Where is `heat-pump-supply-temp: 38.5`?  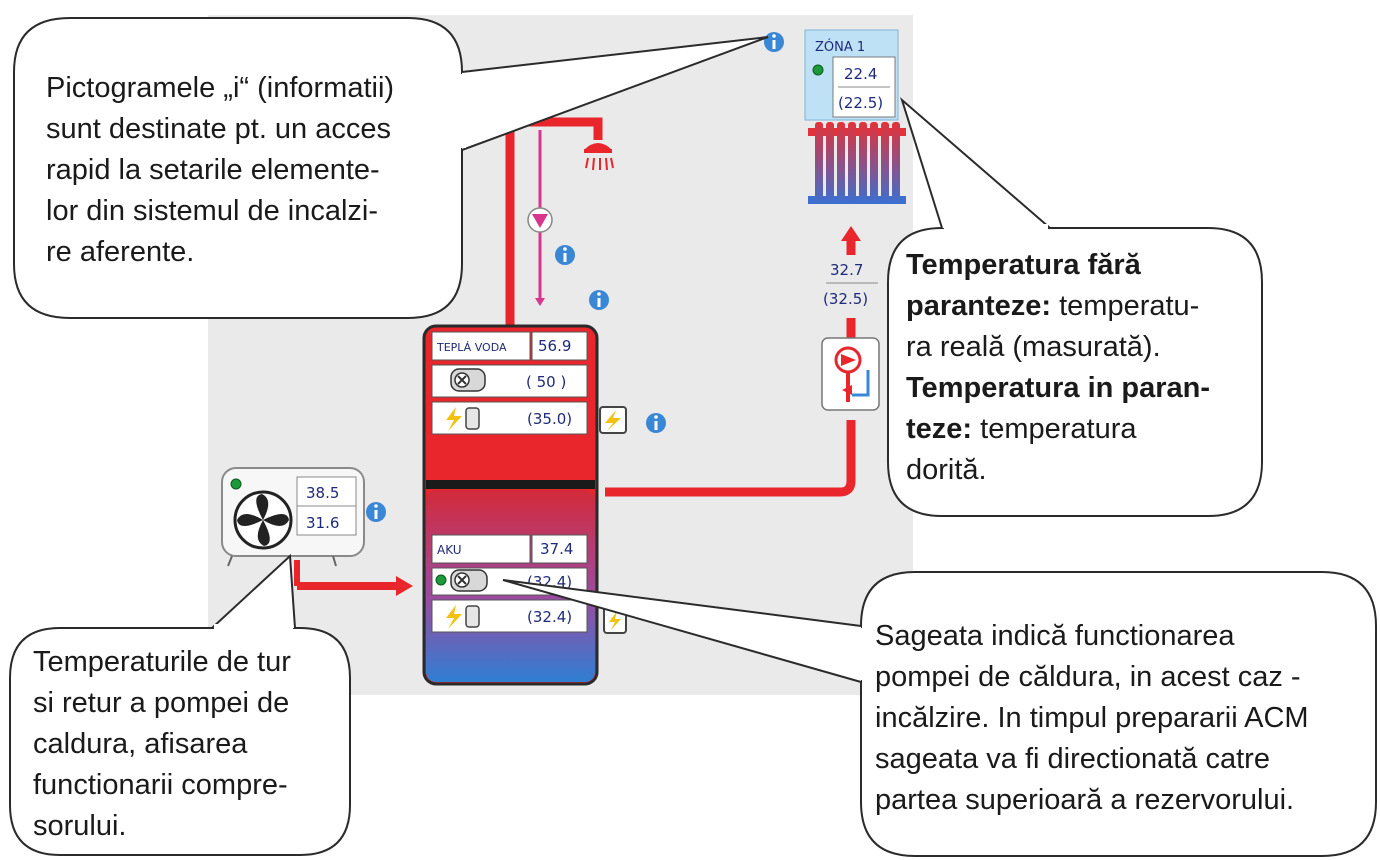
heat-pump-supply-temp: 38.5 is located at coordinates (322, 493).